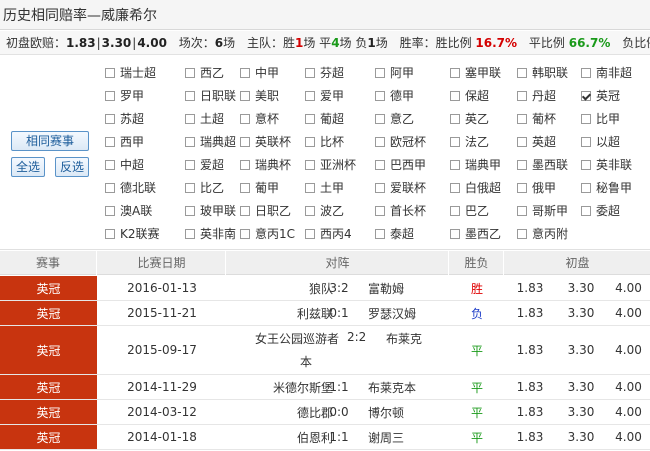  Describe the element at coordinates (536, 96) in the screenshot. I see `league-option: 丹超` at that location.